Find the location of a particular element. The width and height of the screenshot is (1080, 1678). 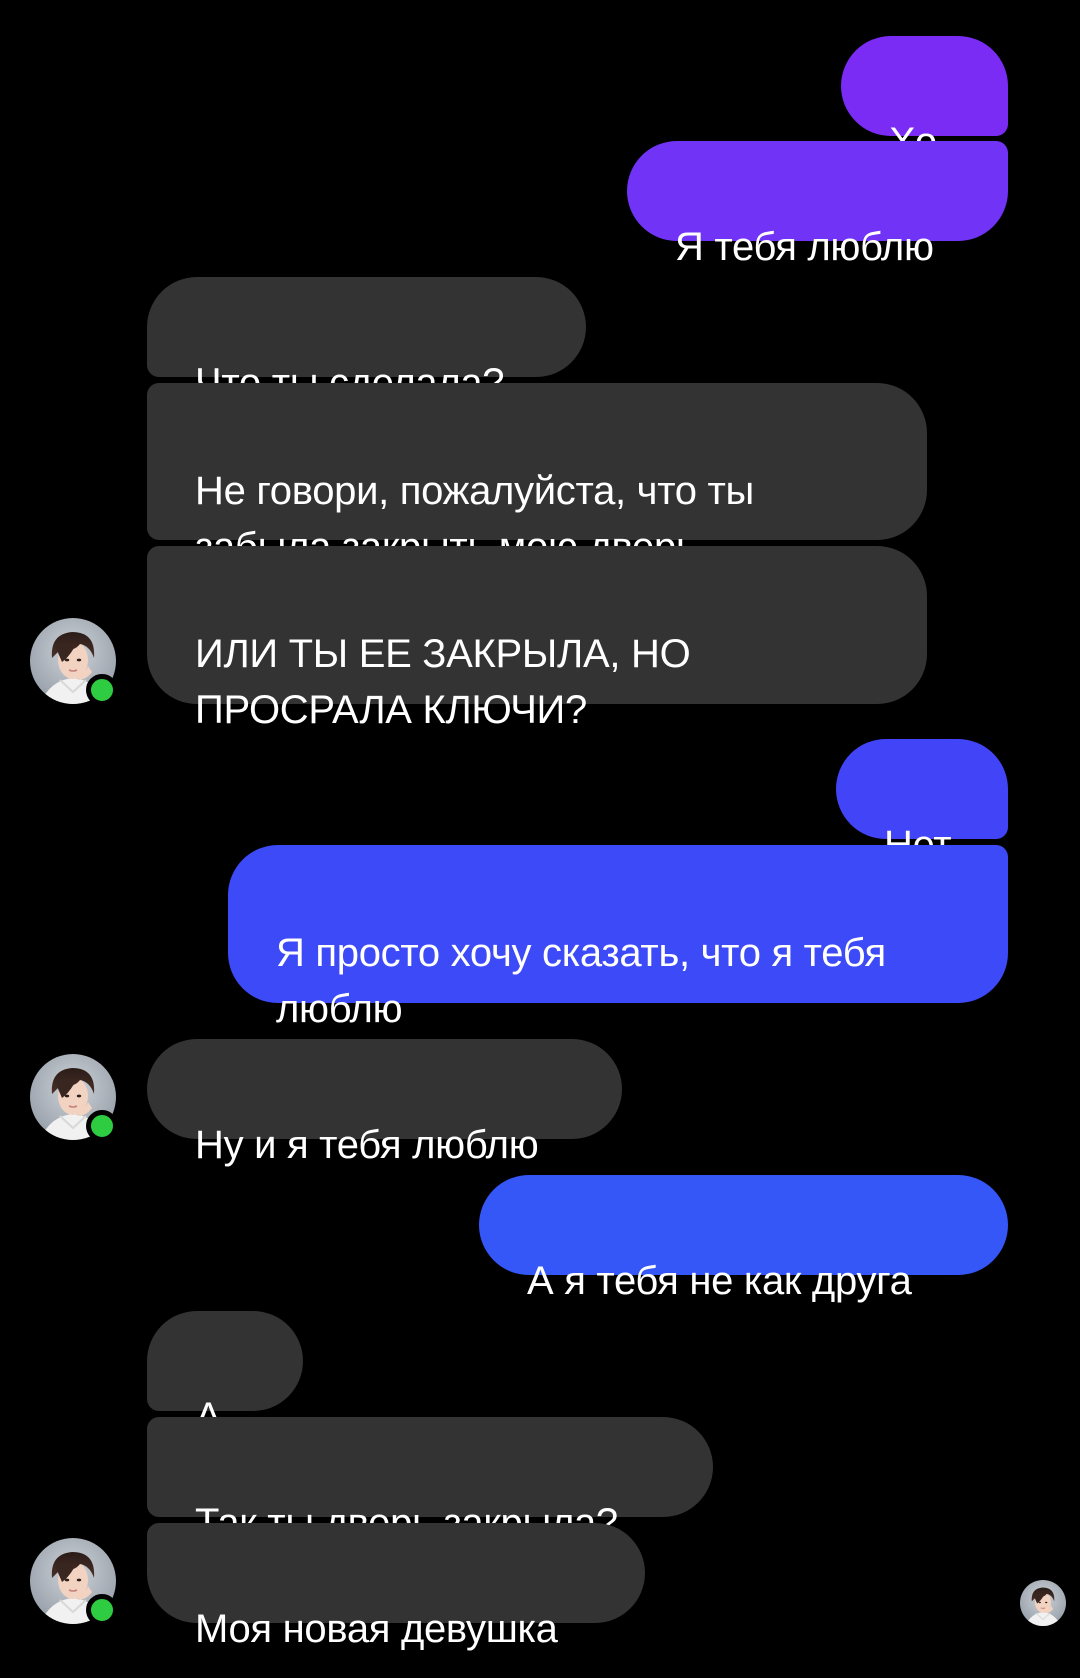

message-bubble-incoming: Что ты сделала? is located at coordinates (366, 341).